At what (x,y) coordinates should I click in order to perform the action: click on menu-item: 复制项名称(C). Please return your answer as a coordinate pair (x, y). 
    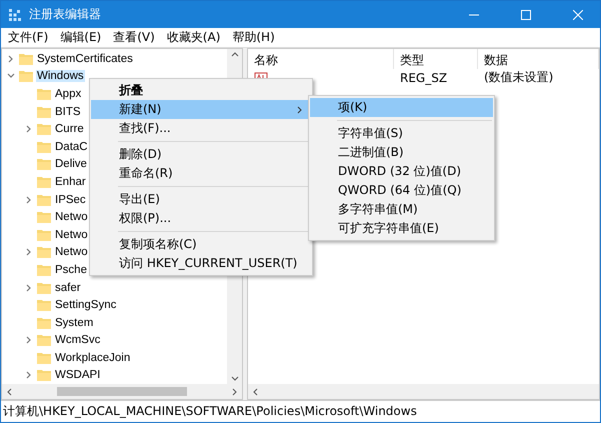
    Looking at the image, I should click on (201, 244).